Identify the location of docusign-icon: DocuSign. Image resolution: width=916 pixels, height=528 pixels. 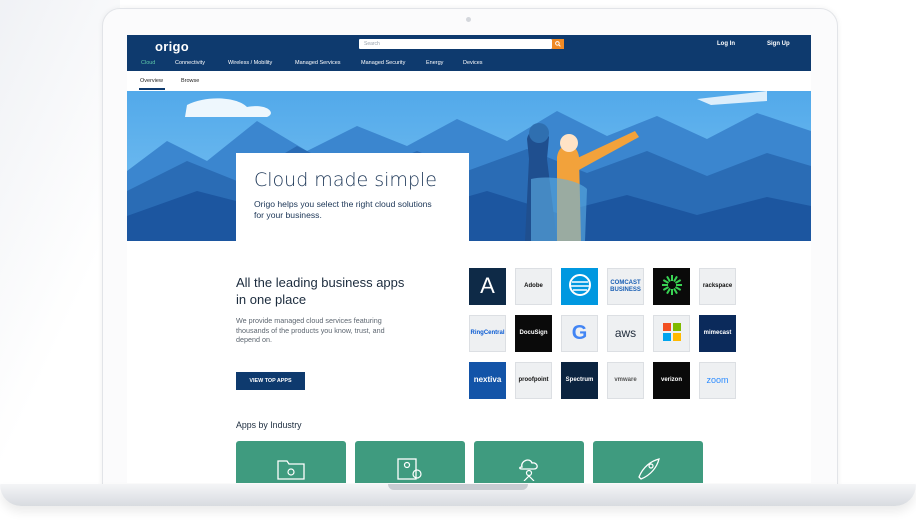
(533, 333).